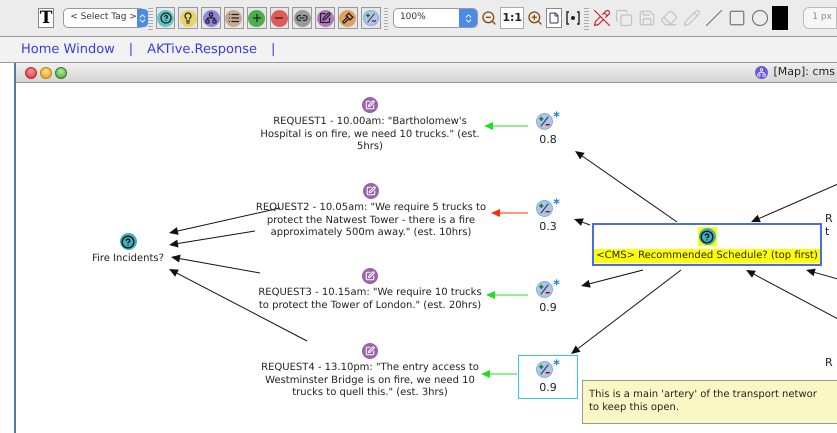 The image size is (837, 433). I want to click on tooltip-text: This is a main 'artery' of the transport networ, so click(703, 394).